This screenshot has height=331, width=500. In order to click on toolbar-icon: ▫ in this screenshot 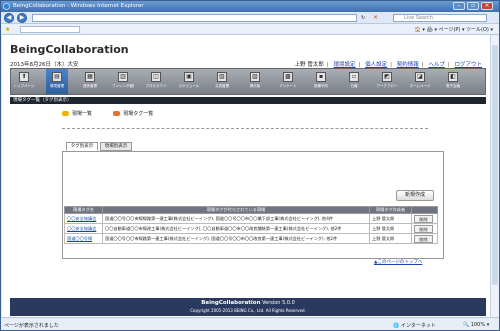, I will do `click(354, 77)`.